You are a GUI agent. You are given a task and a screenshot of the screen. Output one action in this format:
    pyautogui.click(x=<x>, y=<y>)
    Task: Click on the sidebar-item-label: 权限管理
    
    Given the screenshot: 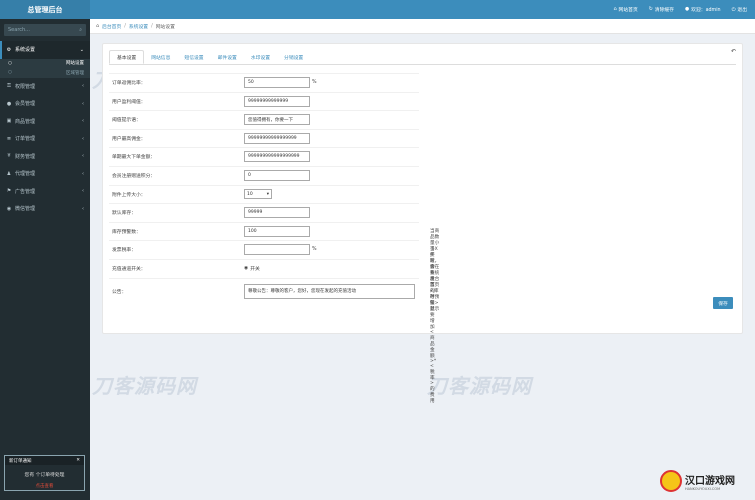 What is the action you would take?
    pyautogui.click(x=25, y=86)
    